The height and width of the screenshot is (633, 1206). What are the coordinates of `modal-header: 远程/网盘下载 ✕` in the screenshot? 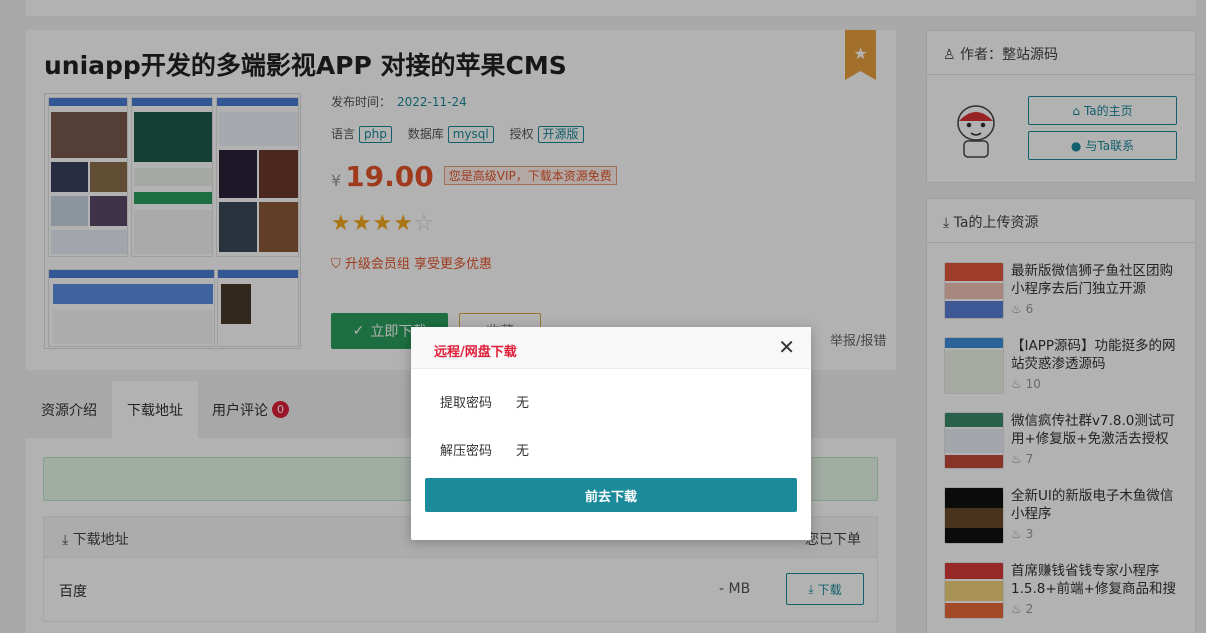 It's located at (611, 348).